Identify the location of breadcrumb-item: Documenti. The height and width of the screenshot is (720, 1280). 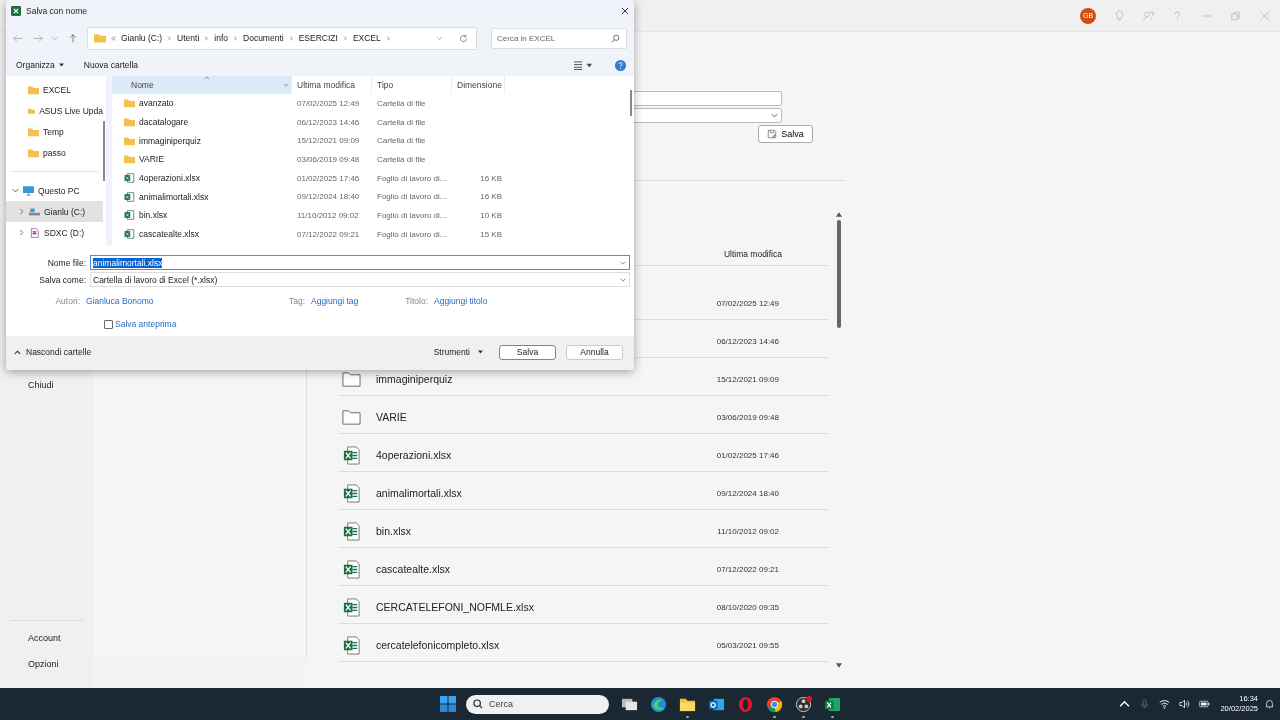
(263, 38).